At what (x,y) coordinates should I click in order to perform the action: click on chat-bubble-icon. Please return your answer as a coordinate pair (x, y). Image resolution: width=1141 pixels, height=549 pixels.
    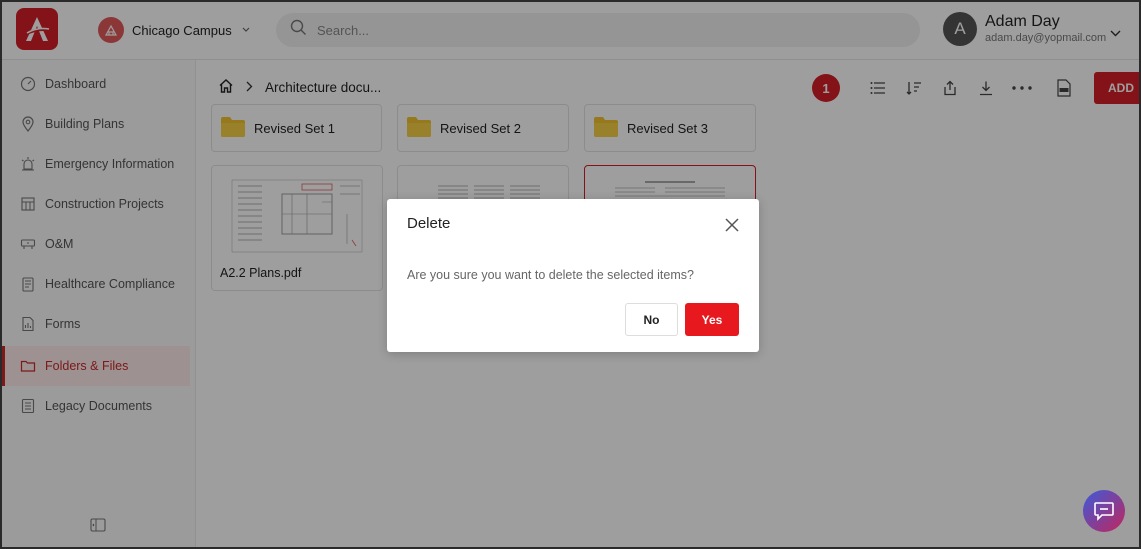
    Looking at the image, I should click on (1104, 511).